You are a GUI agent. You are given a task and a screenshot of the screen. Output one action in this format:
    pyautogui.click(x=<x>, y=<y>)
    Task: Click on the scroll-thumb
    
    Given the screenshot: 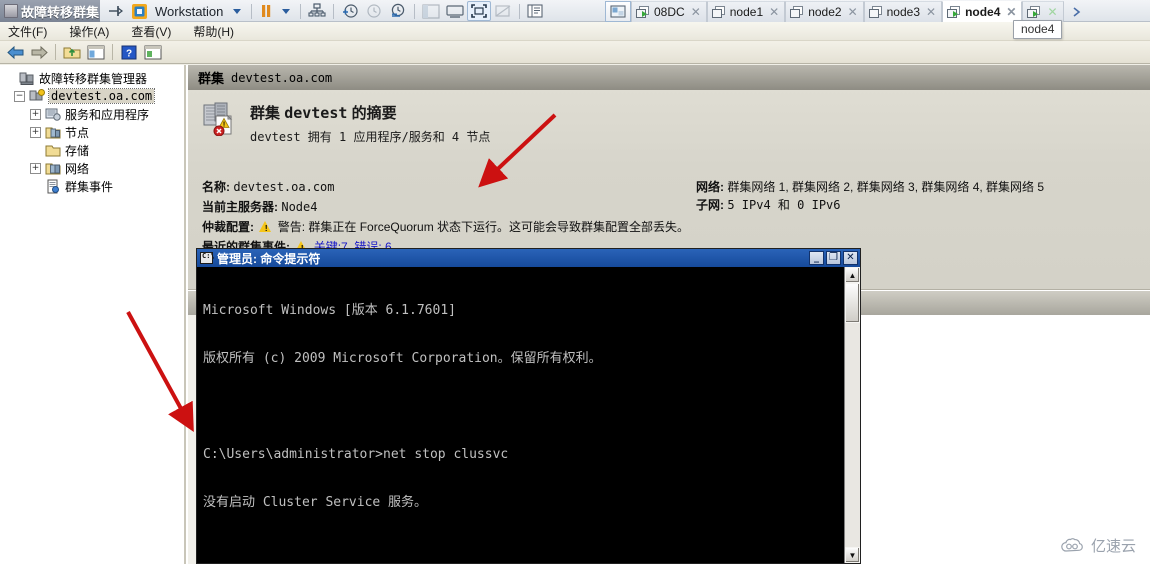 What is the action you would take?
    pyautogui.click(x=852, y=303)
    